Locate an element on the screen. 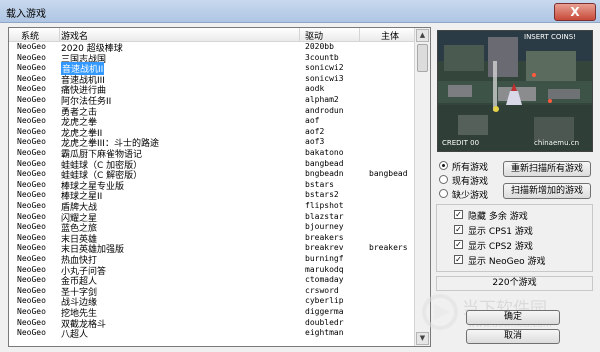  checkbox-label: 显示 CPS1 游戏 is located at coordinates (500, 232).